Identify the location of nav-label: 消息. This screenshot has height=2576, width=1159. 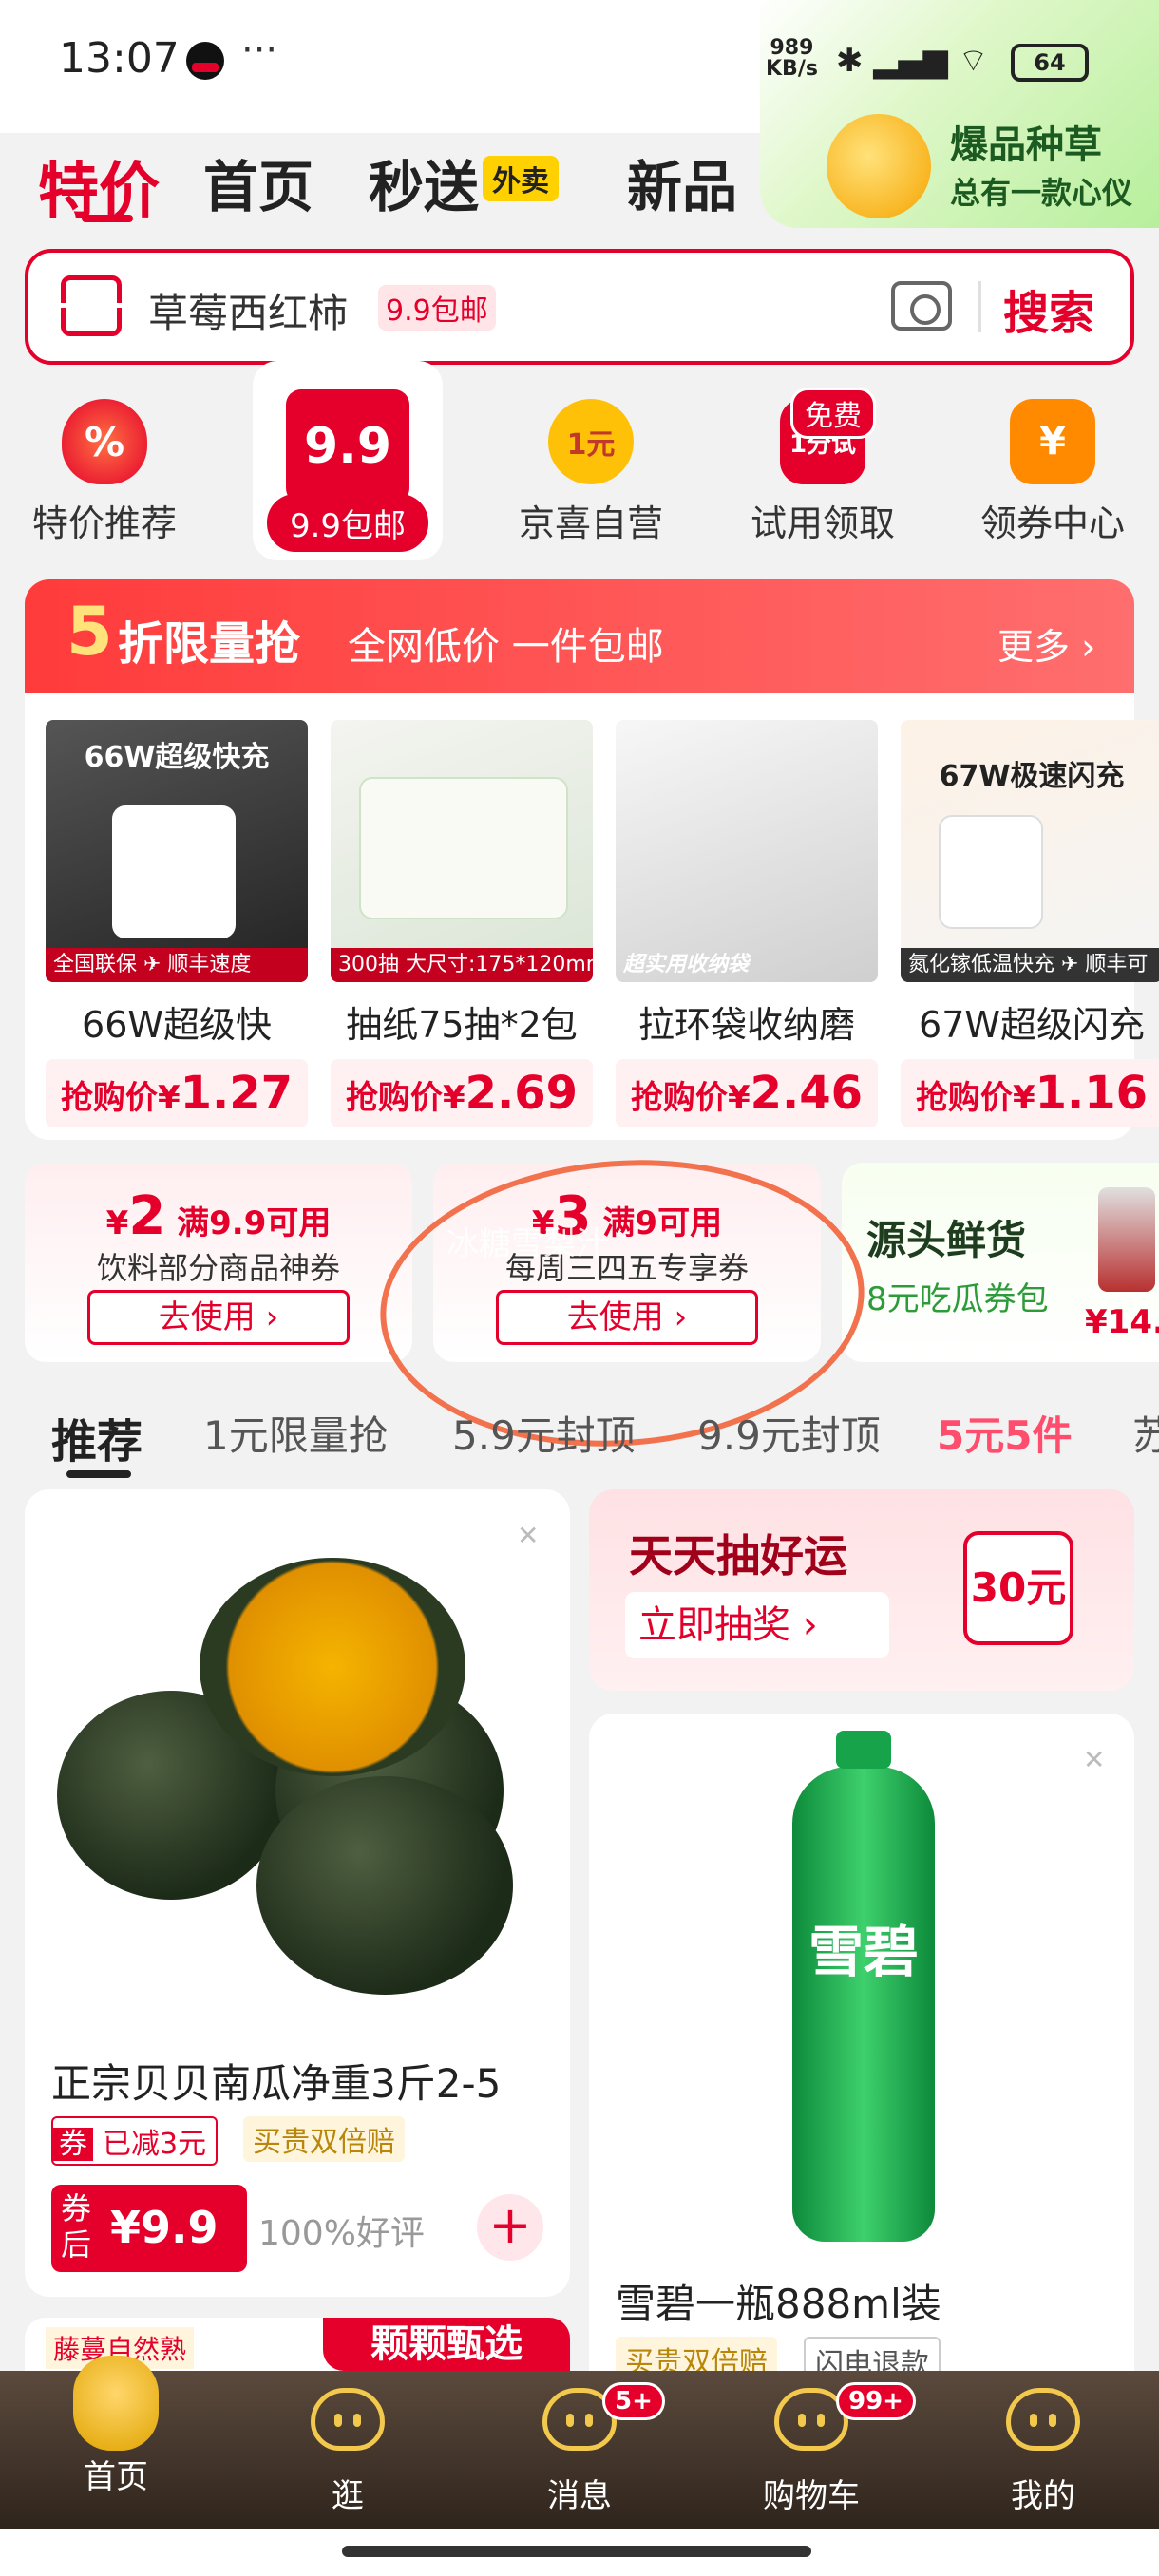
(579, 2496).